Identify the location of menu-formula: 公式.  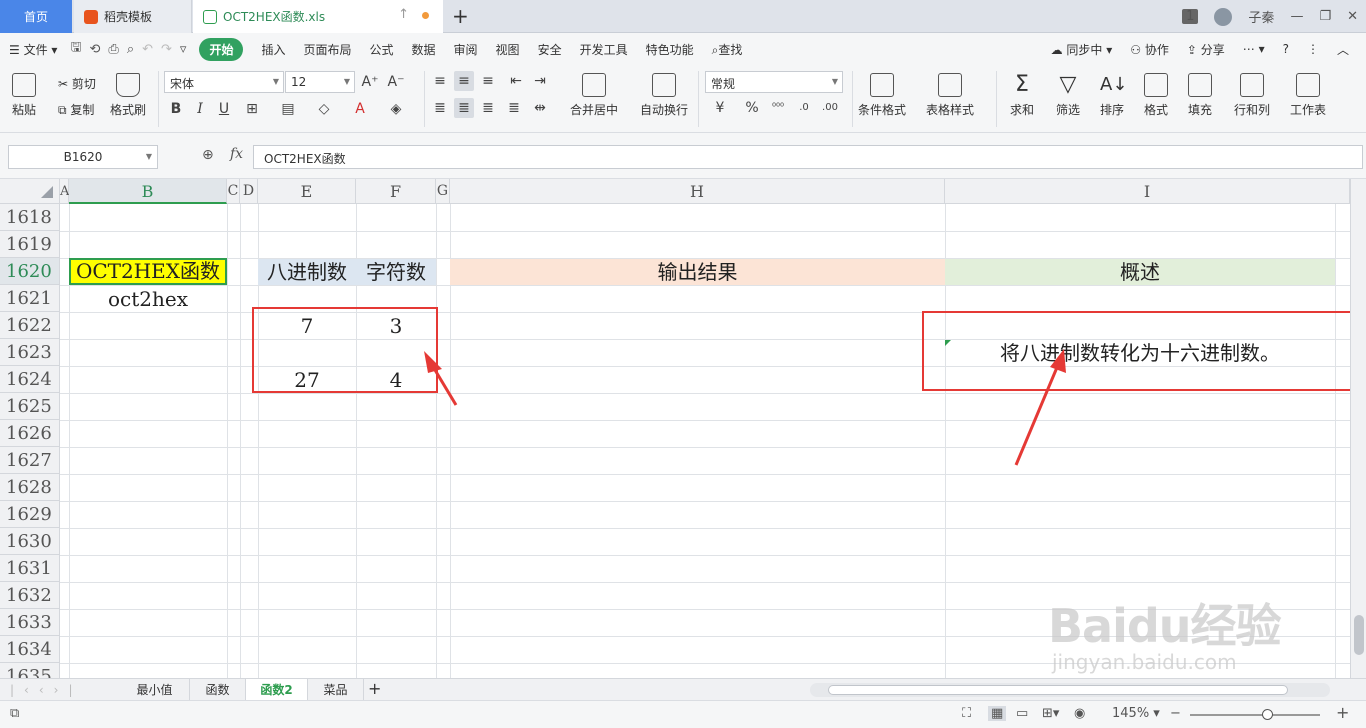
(382, 49).